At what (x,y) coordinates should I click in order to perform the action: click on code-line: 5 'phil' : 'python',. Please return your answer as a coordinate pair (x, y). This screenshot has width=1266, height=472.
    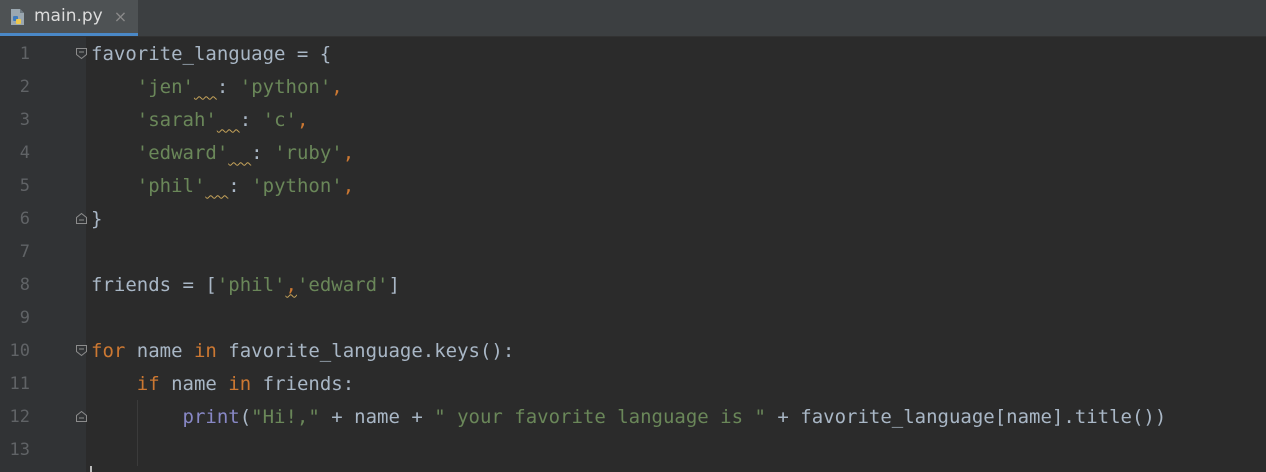
    Looking at the image, I should click on (633, 185).